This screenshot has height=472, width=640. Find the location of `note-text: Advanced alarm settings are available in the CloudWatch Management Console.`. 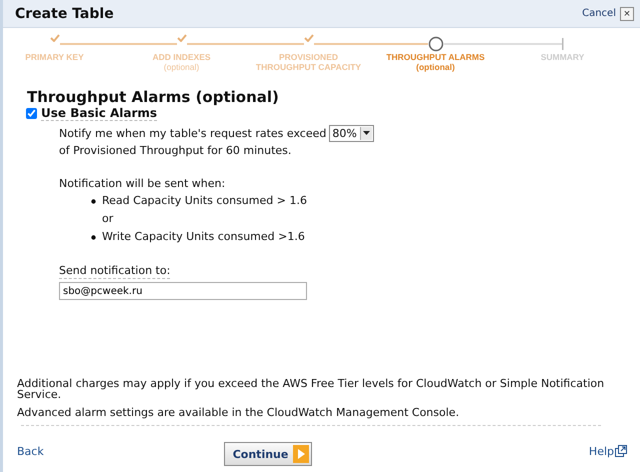

note-text: Advanced alarm settings are available in the CloudWatch Management Console. is located at coordinates (238, 412).